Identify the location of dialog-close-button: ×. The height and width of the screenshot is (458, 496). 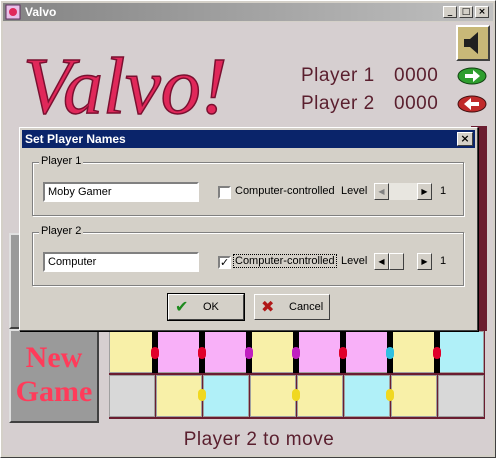
(465, 139).